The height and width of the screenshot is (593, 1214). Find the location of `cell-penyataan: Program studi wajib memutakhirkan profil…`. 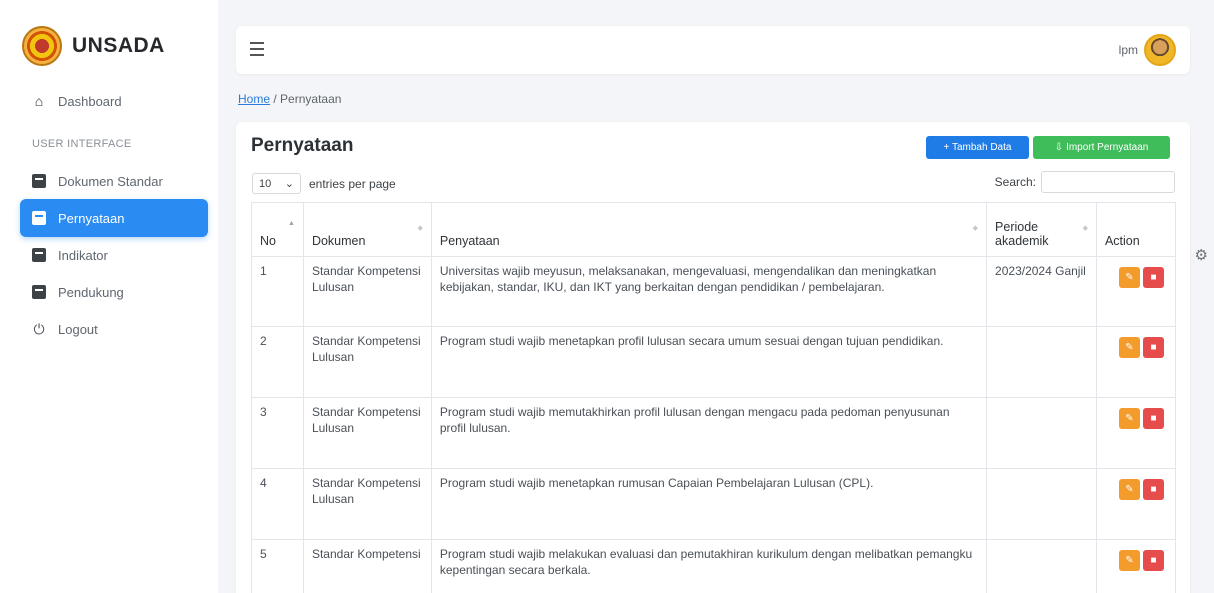

cell-penyataan: Program studi wajib memutakhirkan profil… is located at coordinates (709, 433).